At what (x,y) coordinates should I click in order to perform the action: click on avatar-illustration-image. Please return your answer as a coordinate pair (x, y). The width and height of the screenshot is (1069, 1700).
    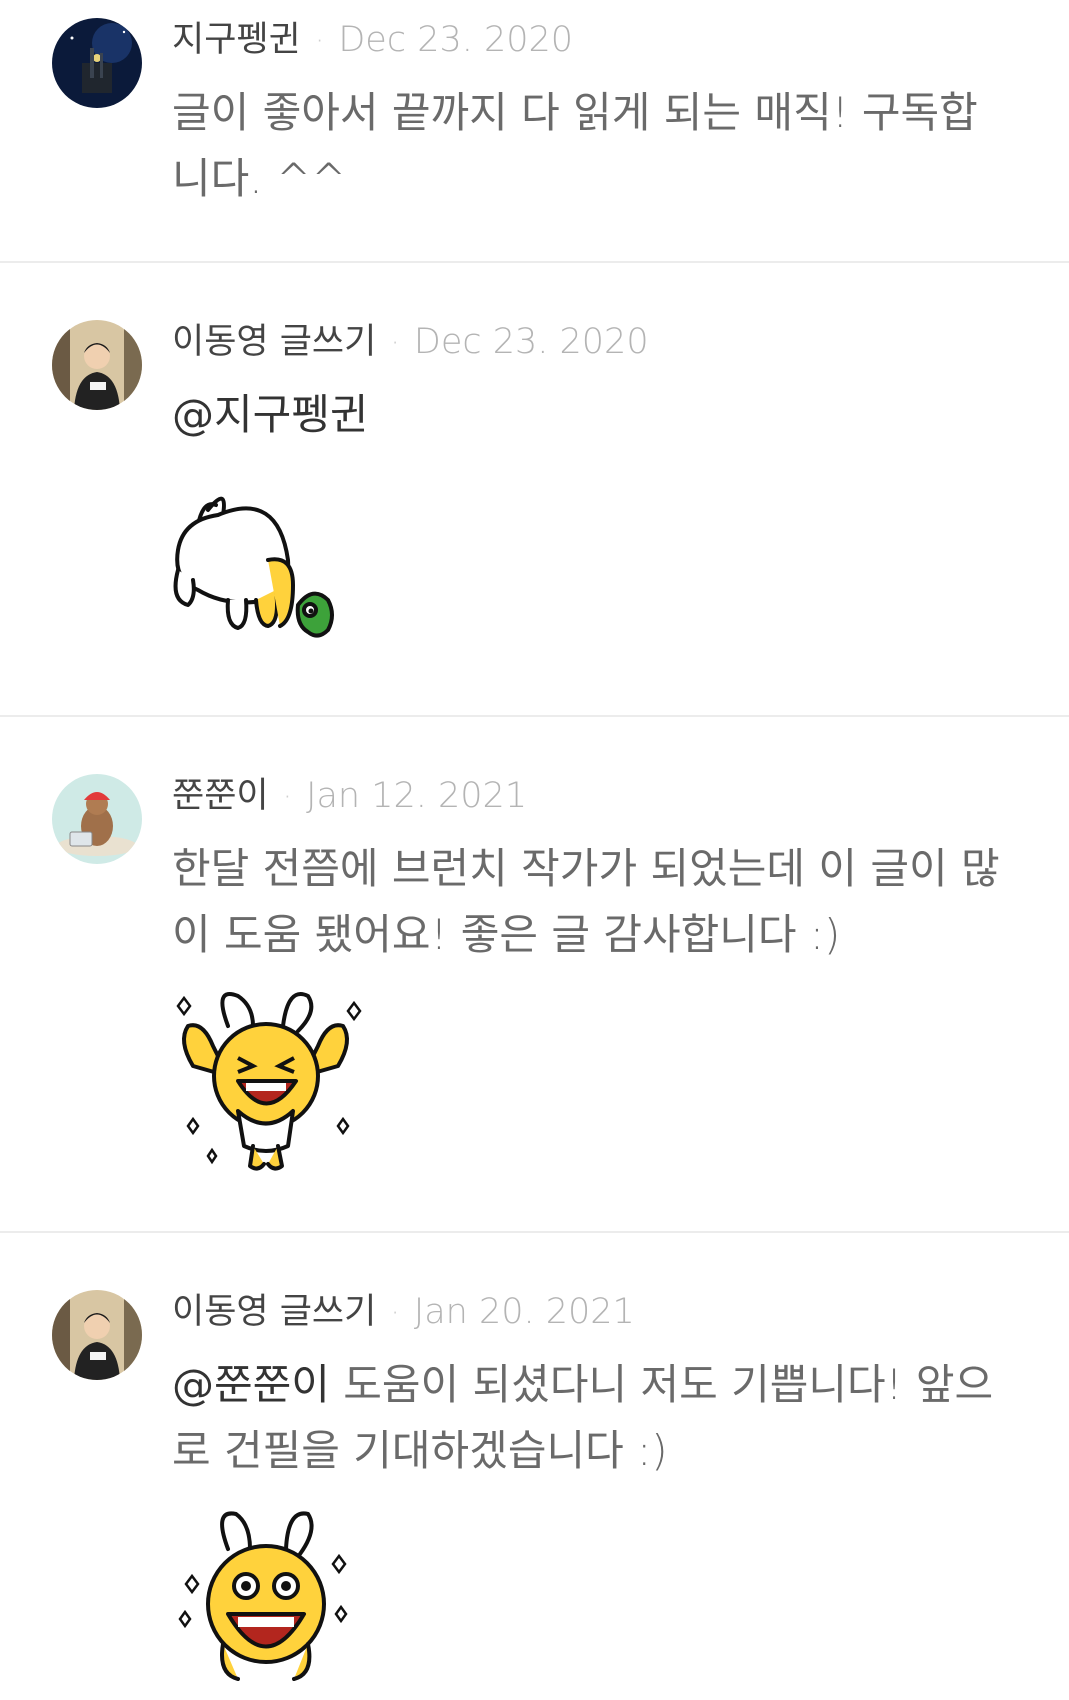
    Looking at the image, I should click on (97, 819).